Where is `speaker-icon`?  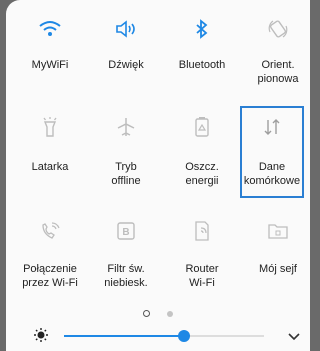 speaker-icon is located at coordinates (126, 29).